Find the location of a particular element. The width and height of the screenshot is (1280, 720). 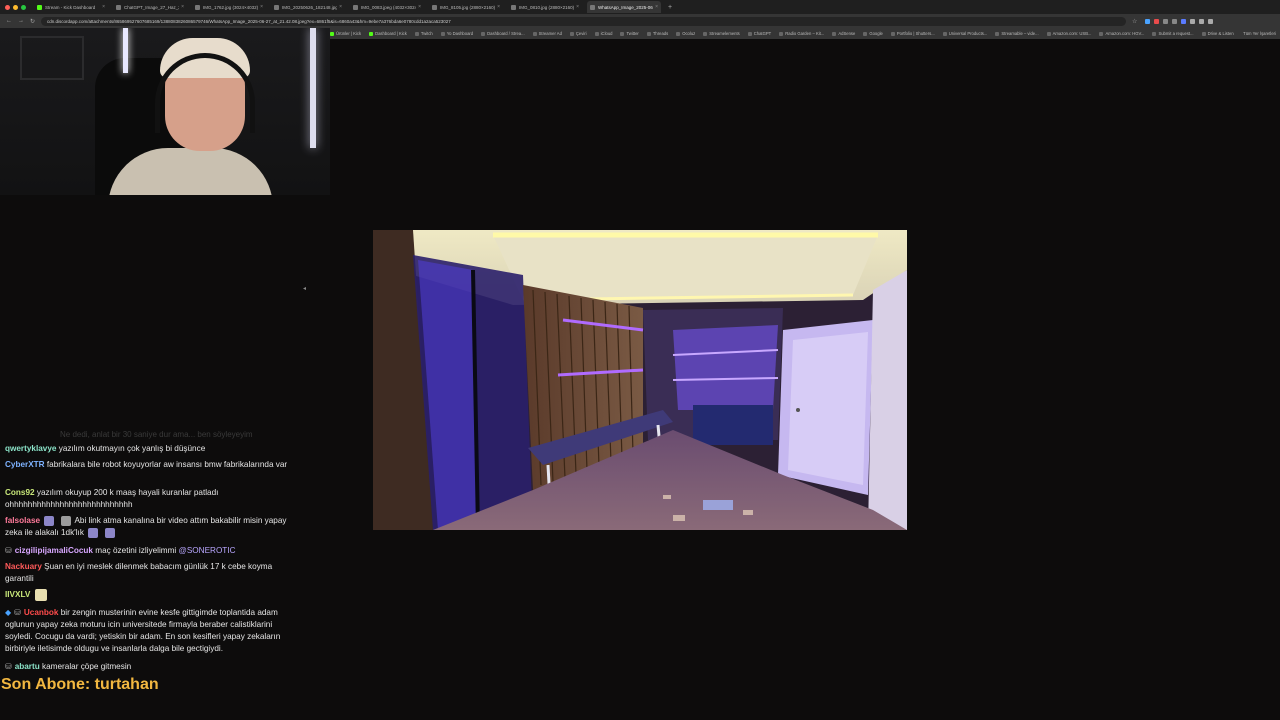

close-window-icon is located at coordinates (7, 7).